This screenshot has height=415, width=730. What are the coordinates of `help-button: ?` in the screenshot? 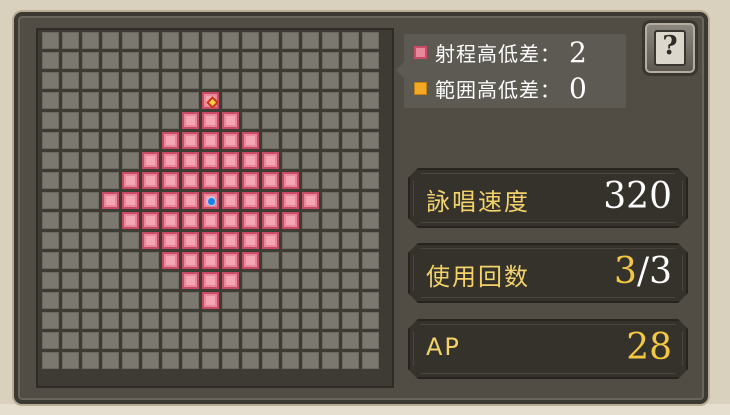 It's located at (670, 48).